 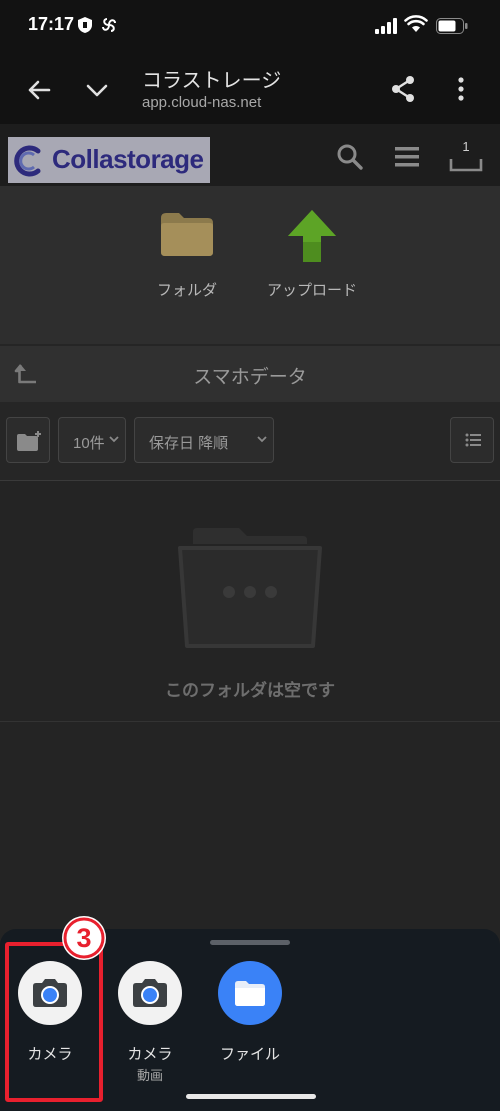 What do you see at coordinates (311, 290) in the screenshot?
I see `tile-label-upload: アップロード` at bounding box center [311, 290].